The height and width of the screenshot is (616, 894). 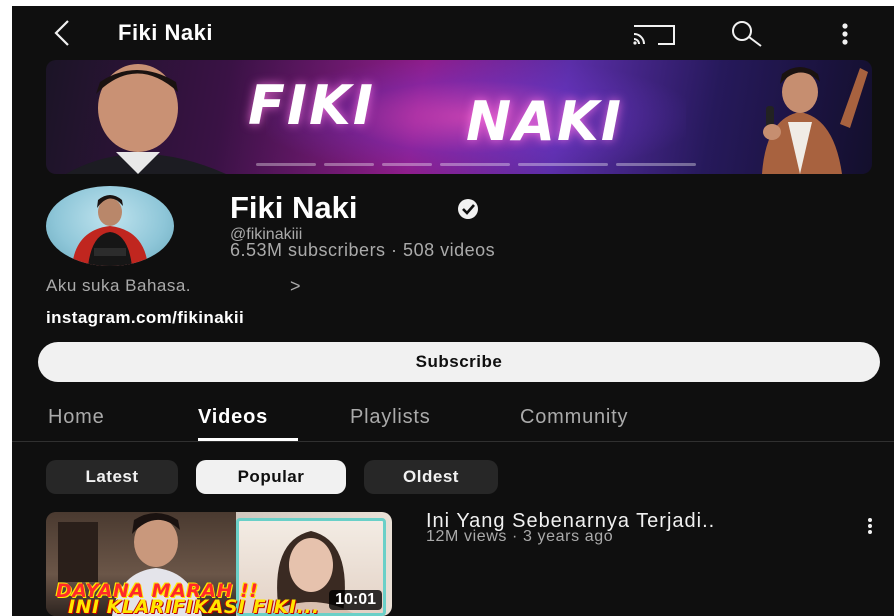 What do you see at coordinates (233, 417) in the screenshot?
I see `tab-videos: Videos` at bounding box center [233, 417].